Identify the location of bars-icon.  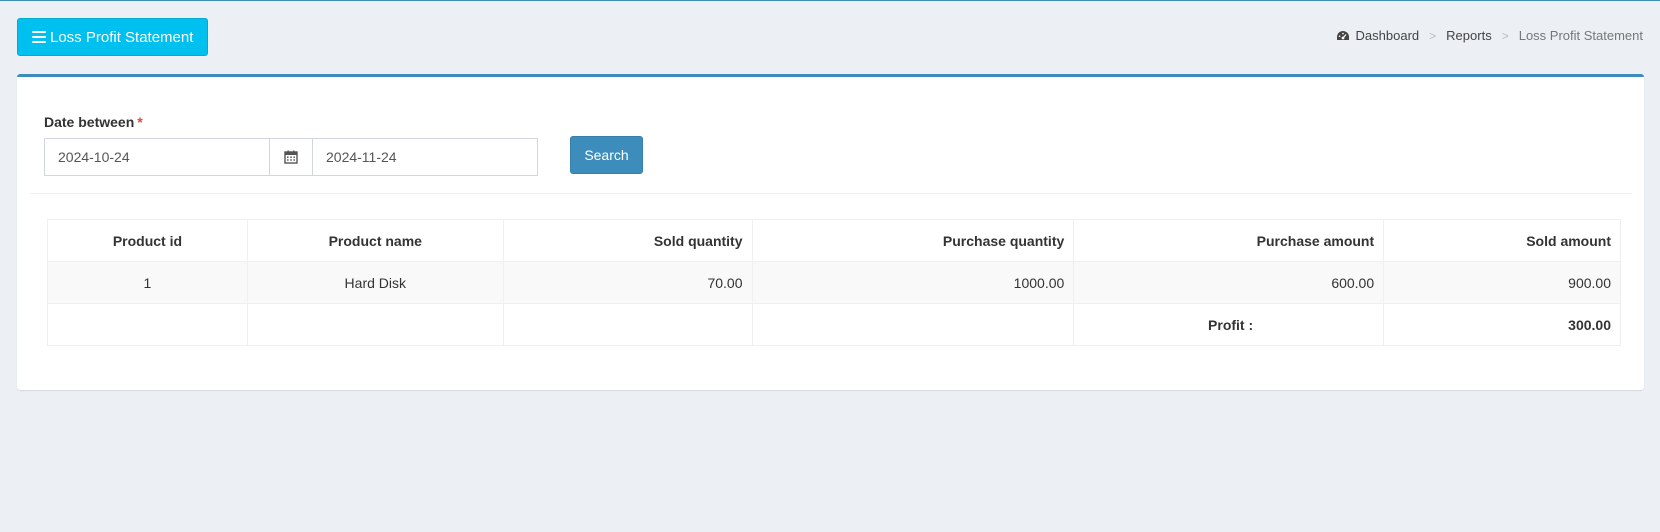
(39, 37).